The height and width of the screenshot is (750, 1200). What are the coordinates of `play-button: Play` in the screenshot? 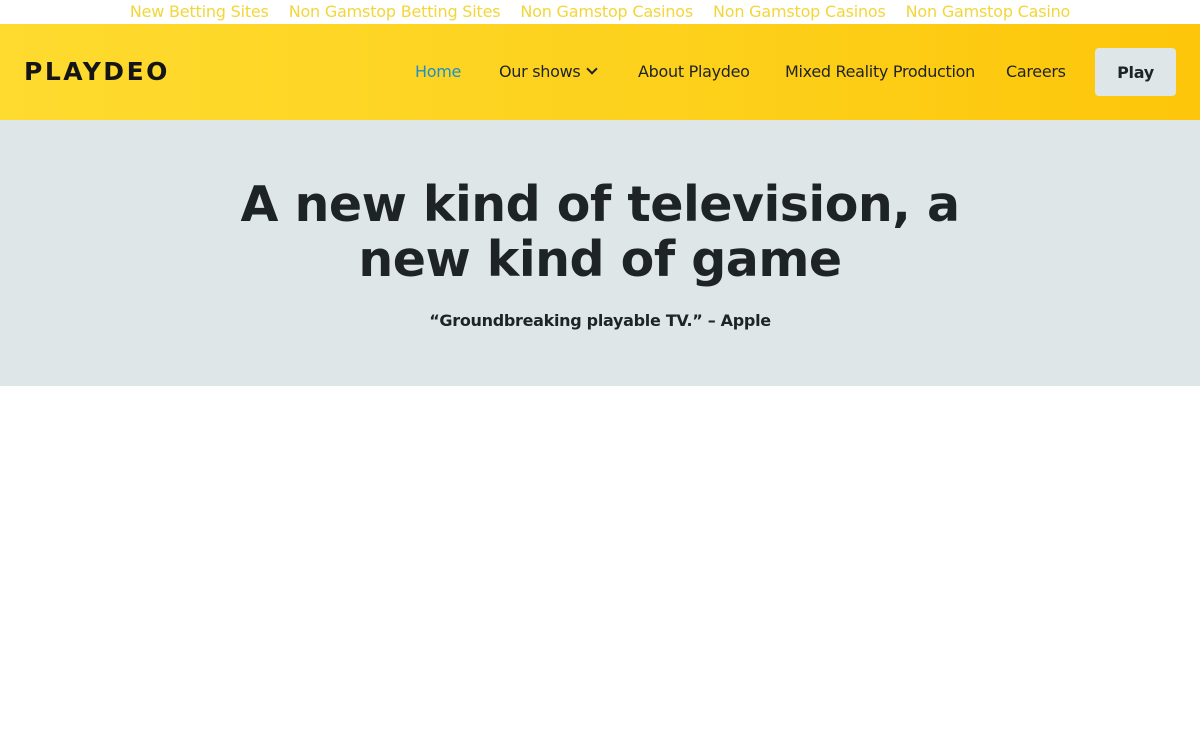 It's located at (1135, 72).